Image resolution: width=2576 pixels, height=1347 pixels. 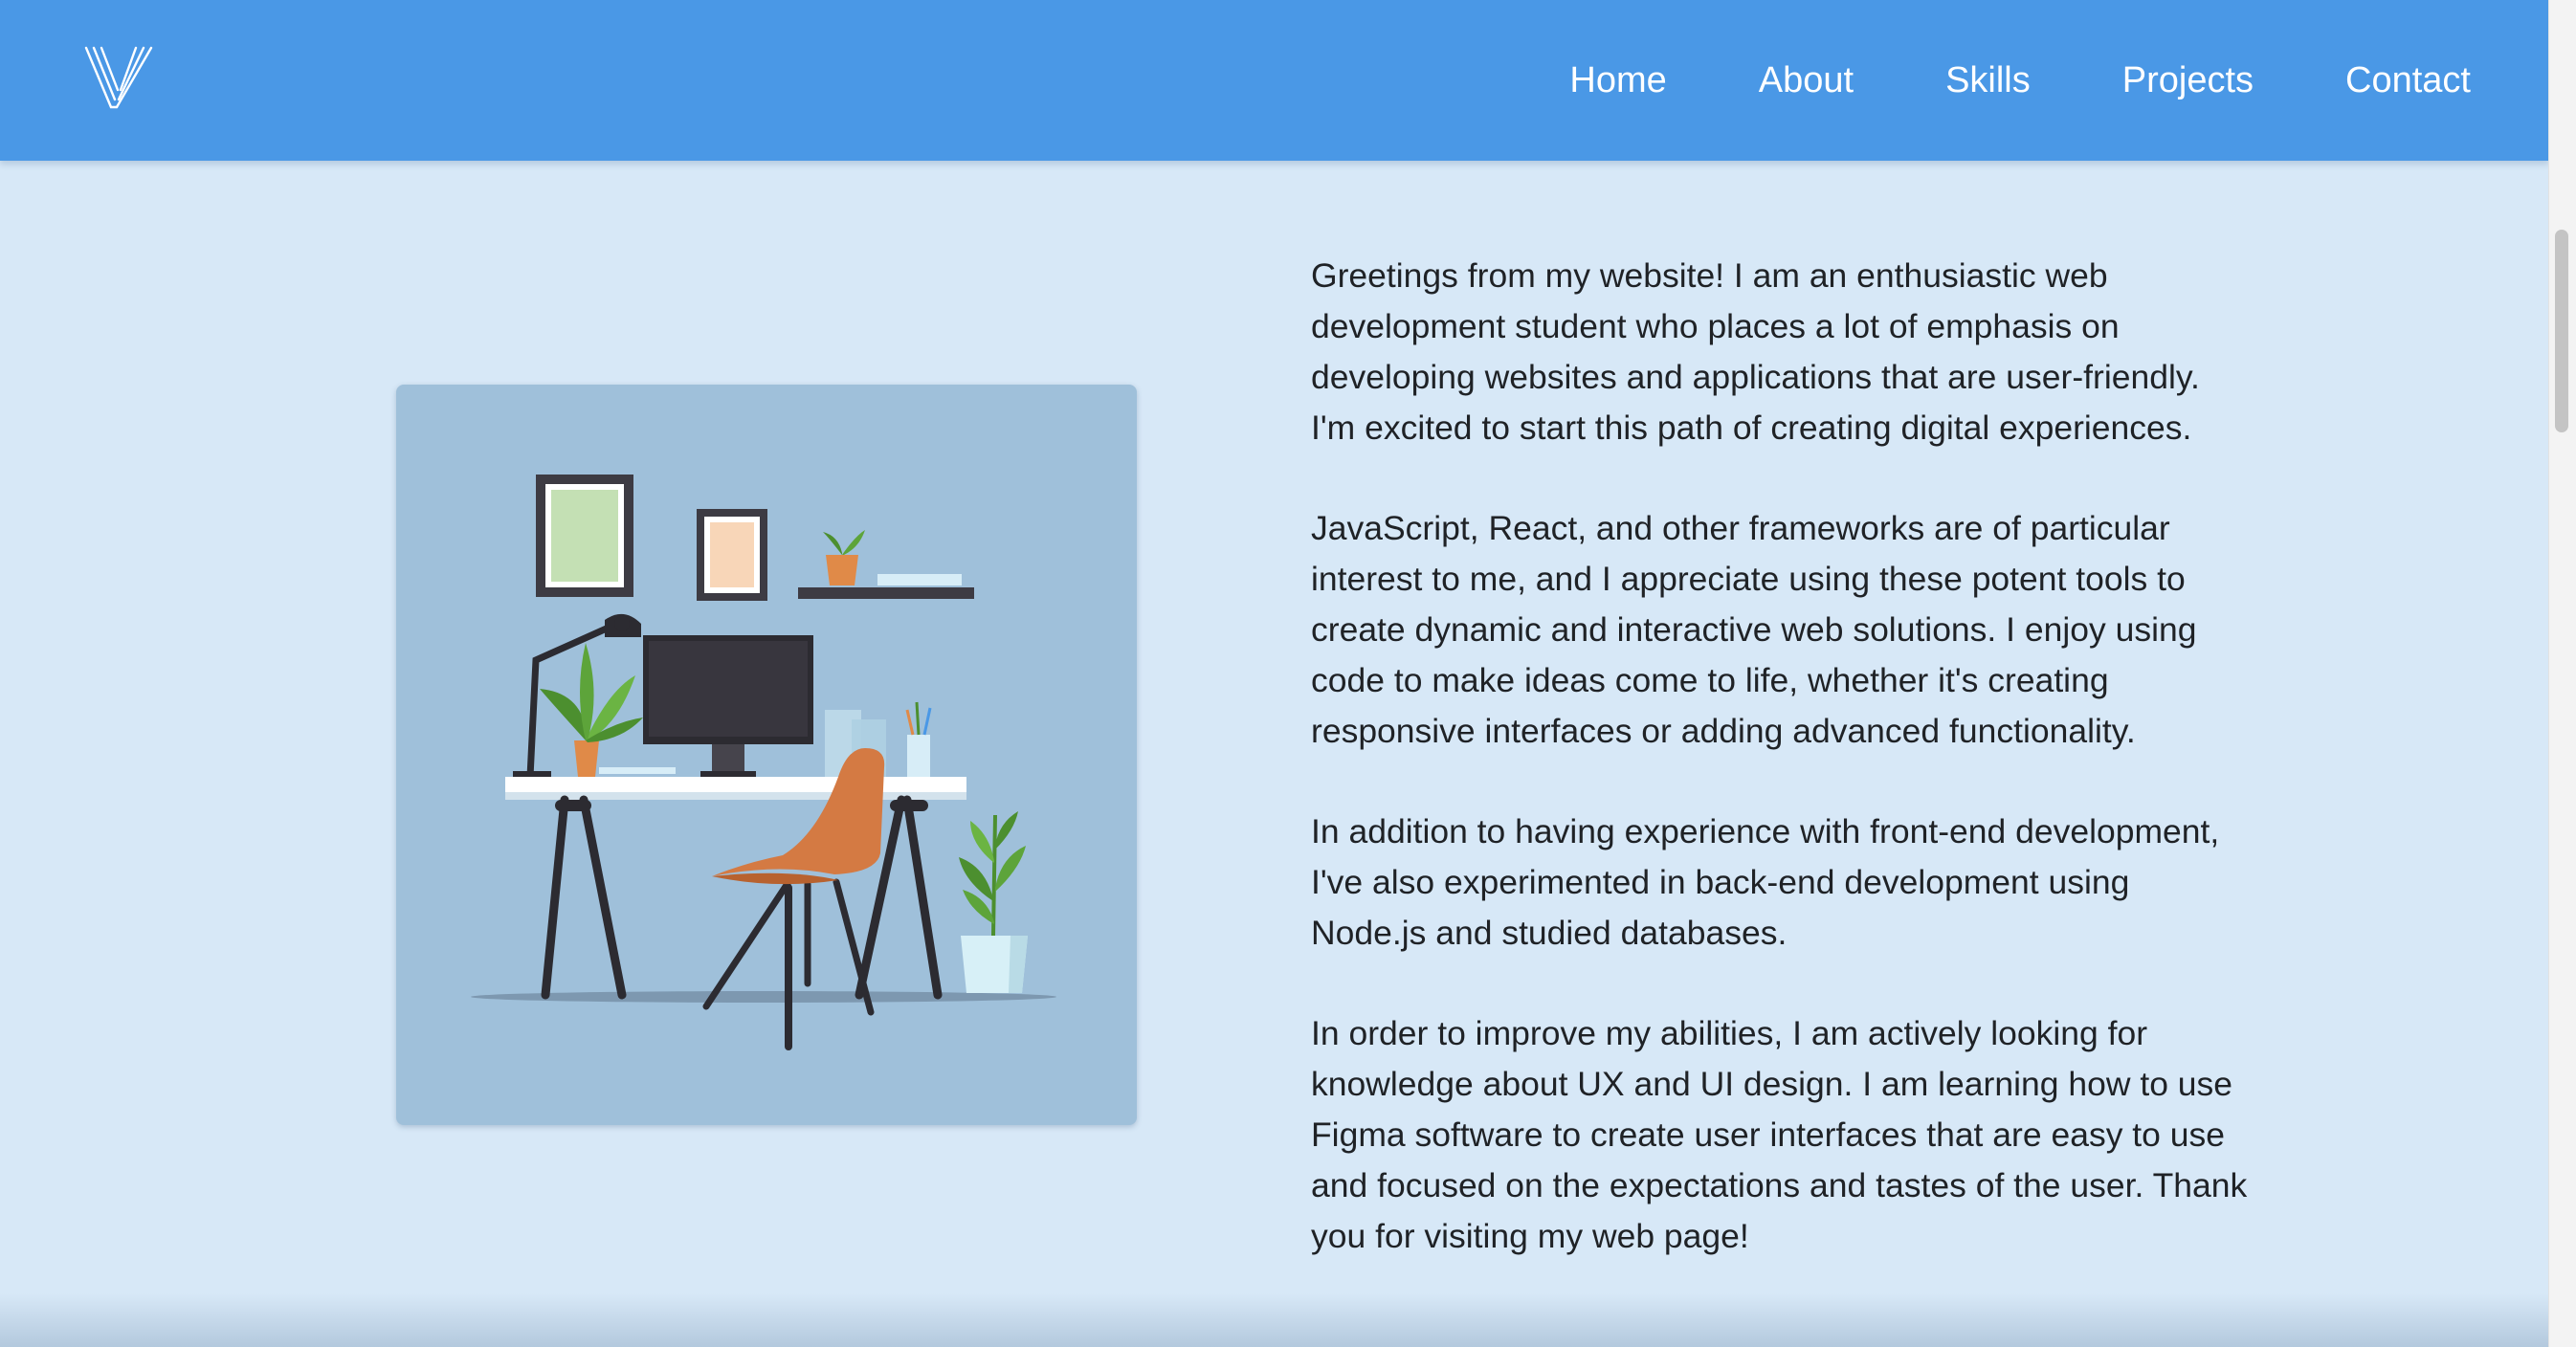 I want to click on section-divider-shadow, so click(x=1274, y=1320).